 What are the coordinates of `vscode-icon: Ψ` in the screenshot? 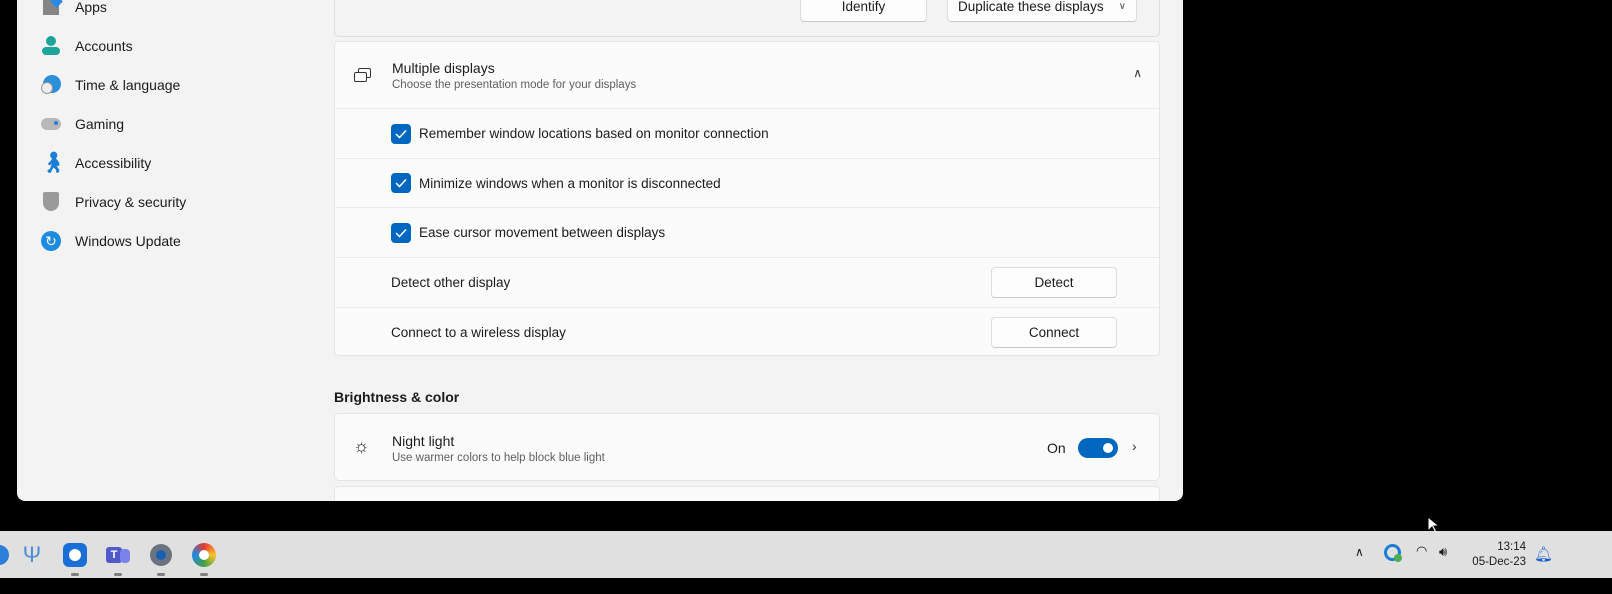 It's located at (32, 555).